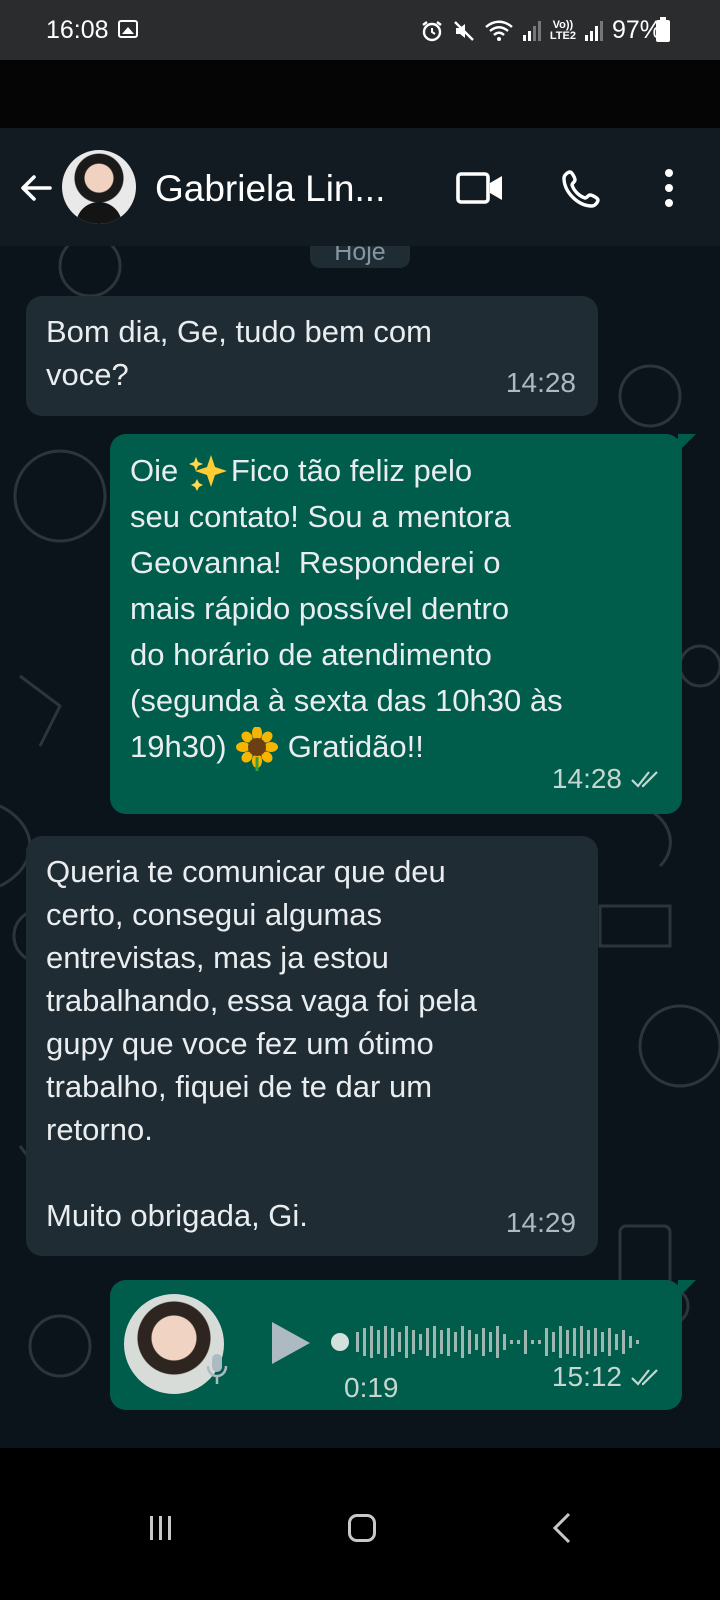 The width and height of the screenshot is (720, 1600). What do you see at coordinates (562, 35) in the screenshot?
I see `lte-label: LTE2` at bounding box center [562, 35].